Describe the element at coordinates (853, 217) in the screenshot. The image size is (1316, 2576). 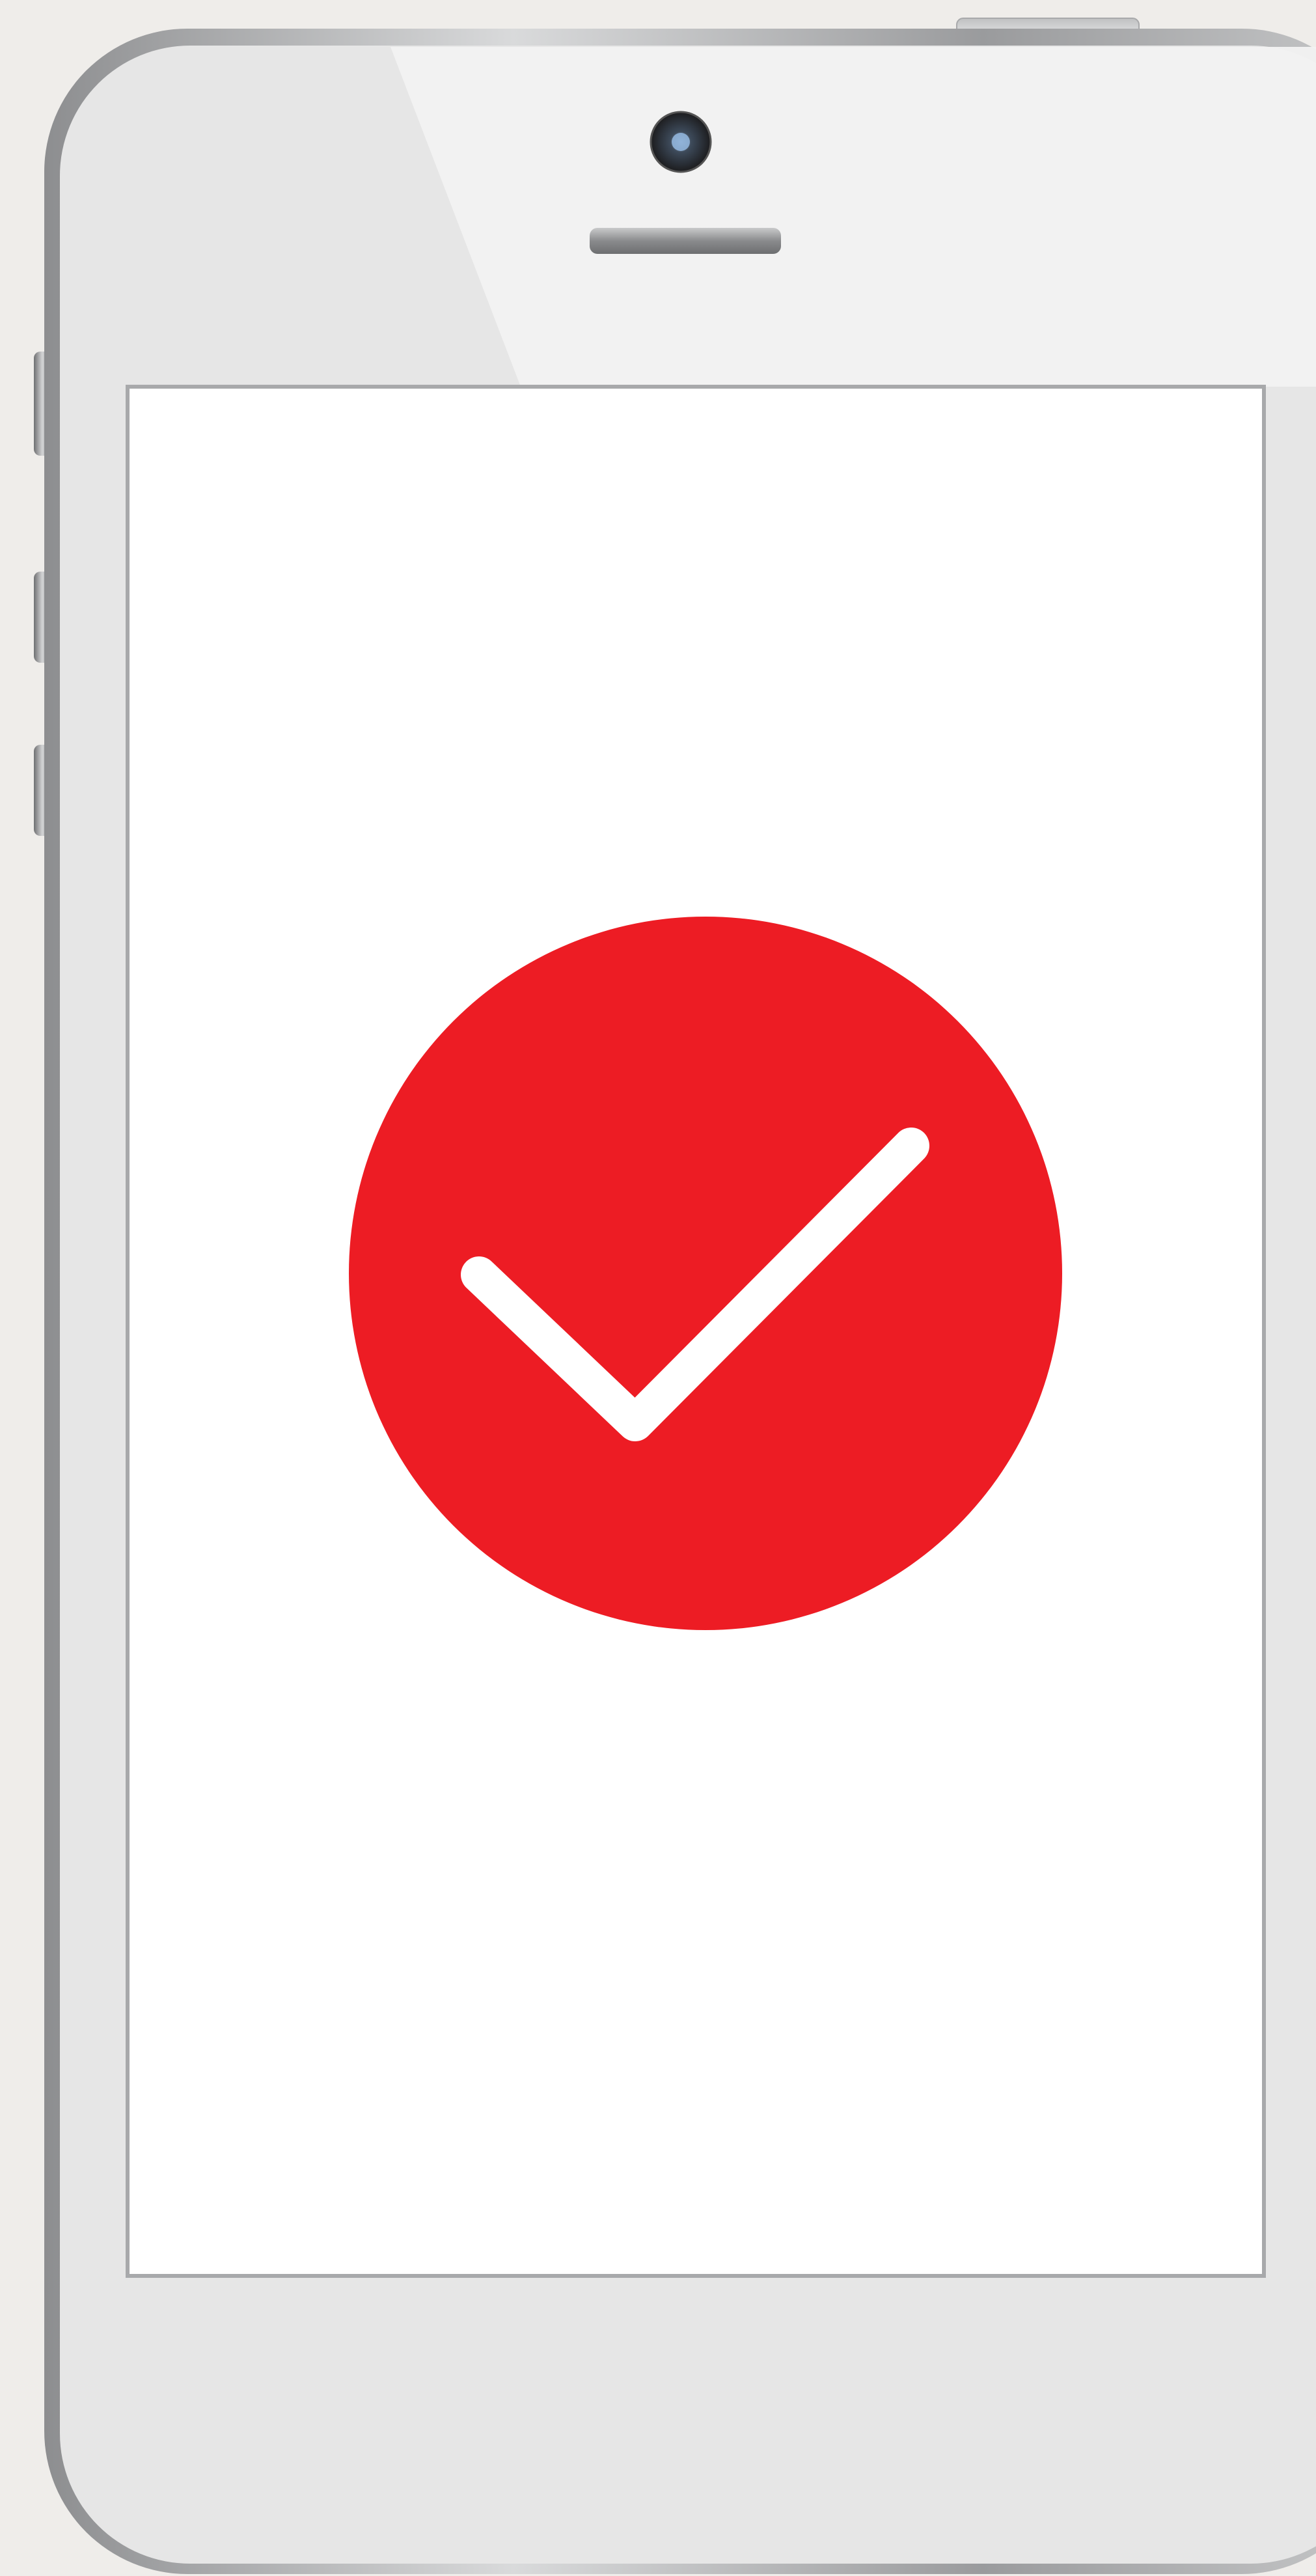
I see `glass-glare` at that location.